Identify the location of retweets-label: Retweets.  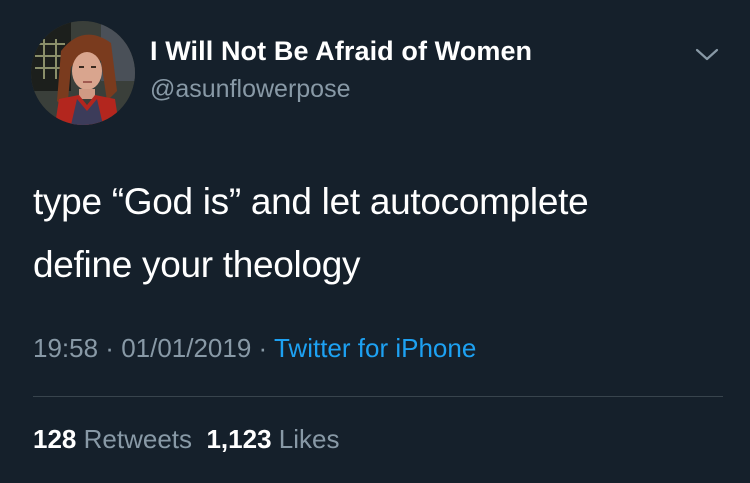
(138, 439).